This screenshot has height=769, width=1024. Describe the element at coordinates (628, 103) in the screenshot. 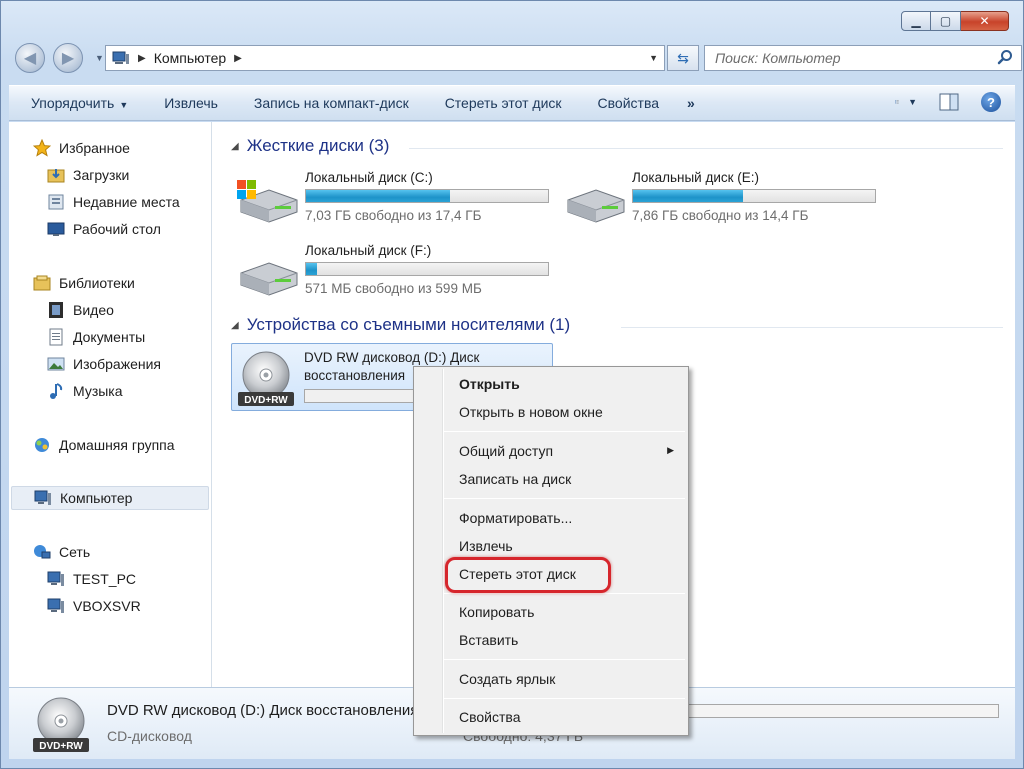

I see `properties-button: Свойства` at that location.